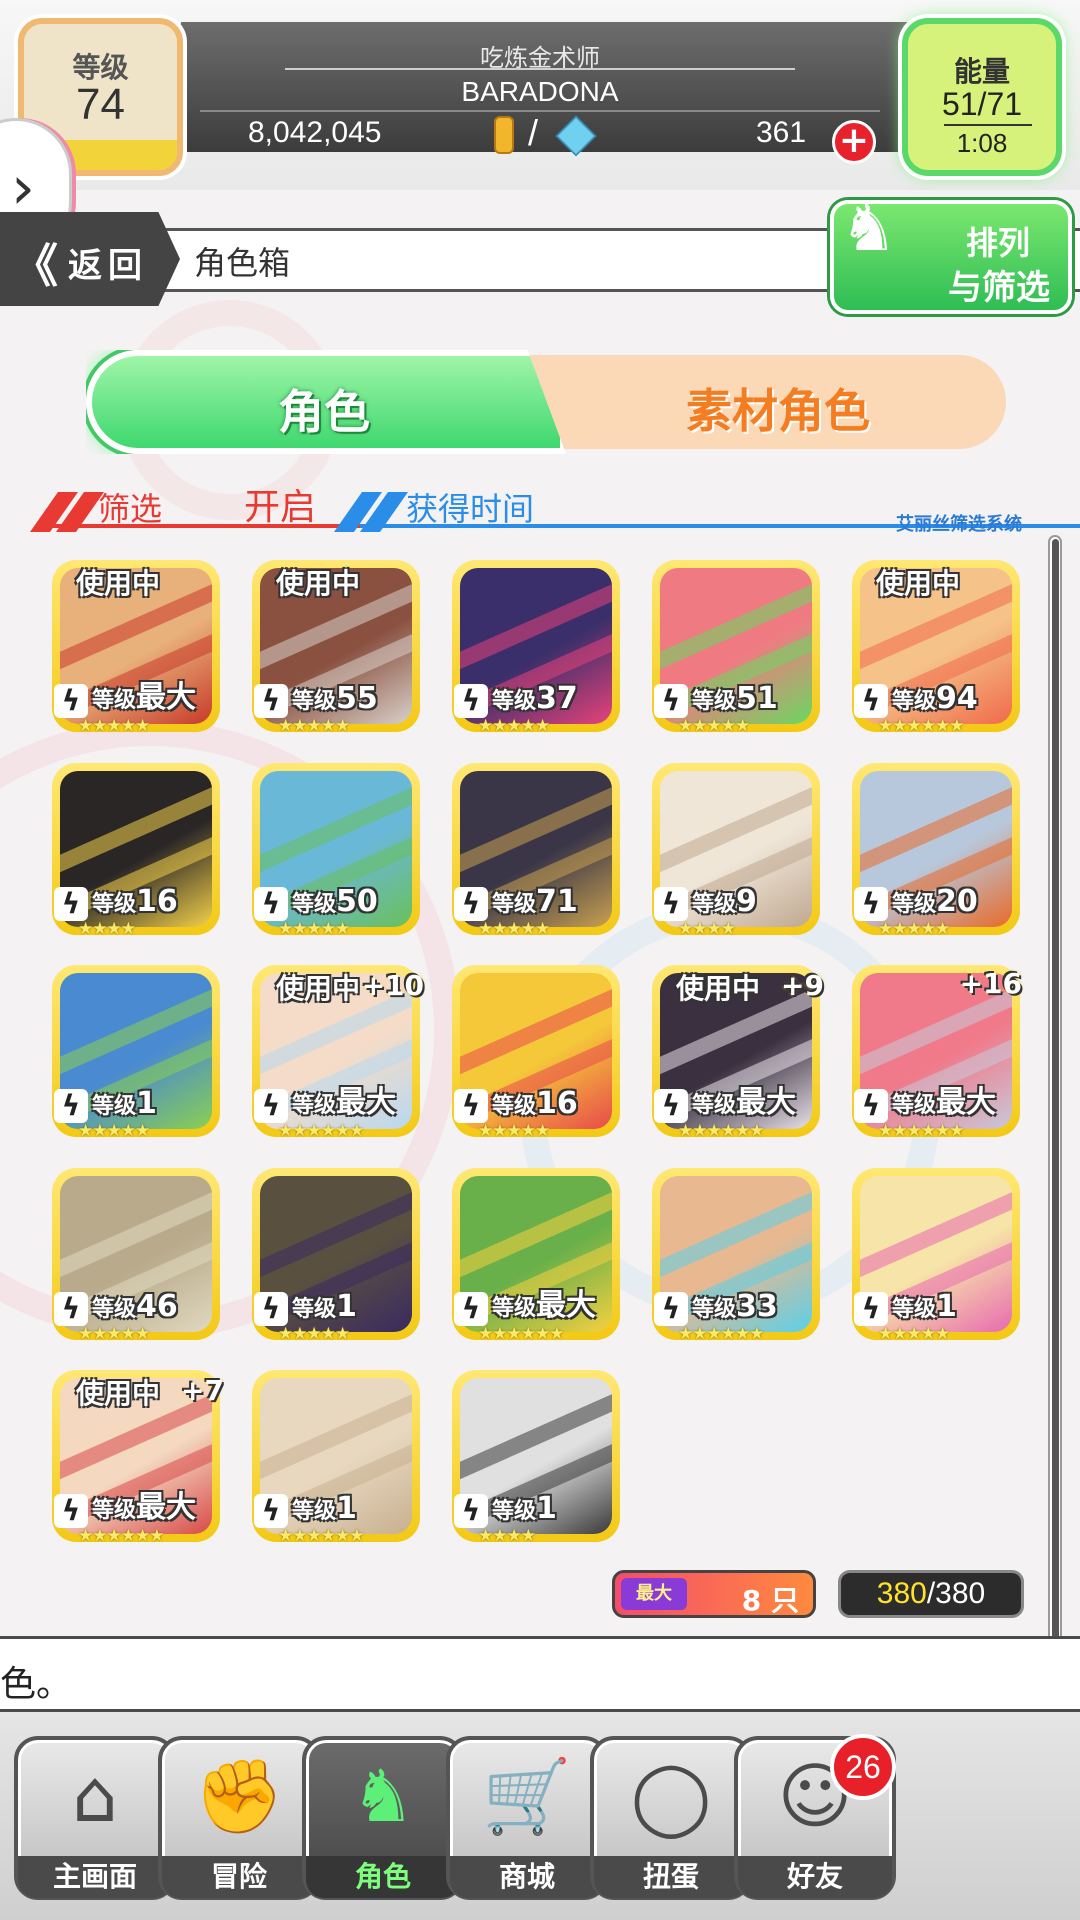  Describe the element at coordinates (136, 648) in the screenshot. I see `character-card: 使用中 ϟ 等级最大 ★★★★★` at that location.